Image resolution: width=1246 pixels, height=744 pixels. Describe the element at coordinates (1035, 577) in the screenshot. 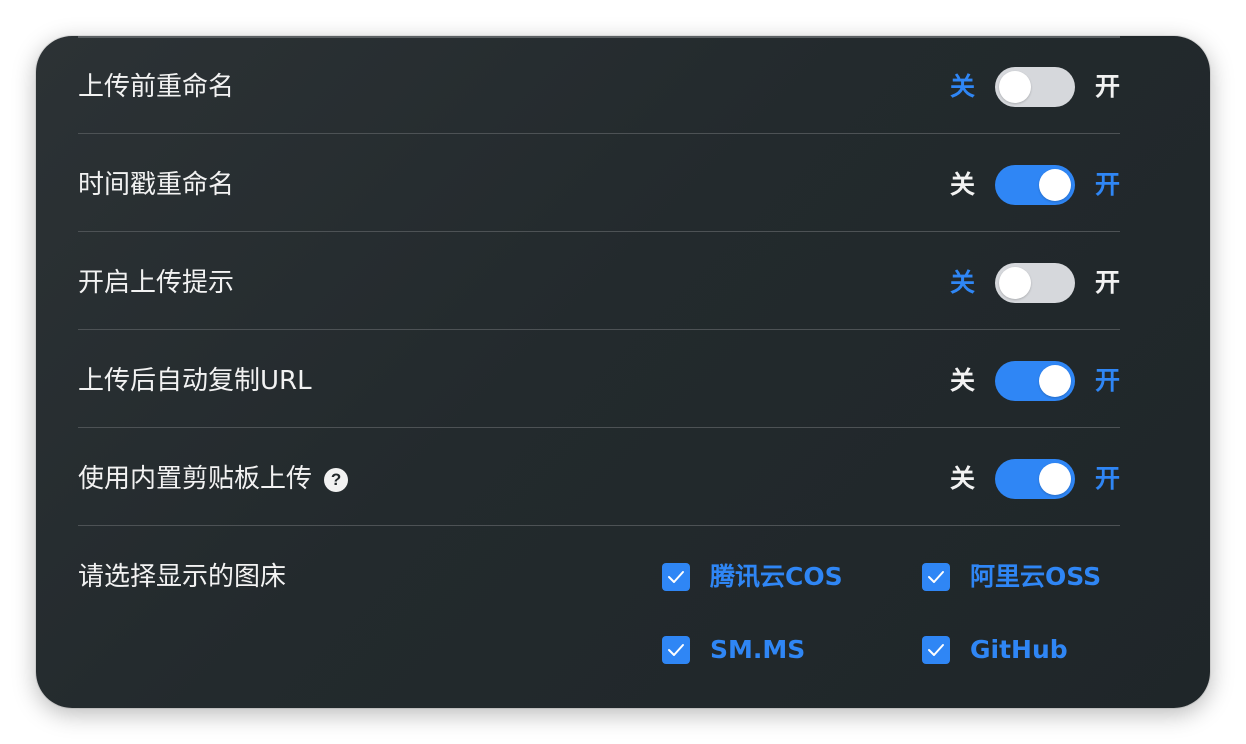

I see `checkbox-label: 阿里云OSS` at that location.